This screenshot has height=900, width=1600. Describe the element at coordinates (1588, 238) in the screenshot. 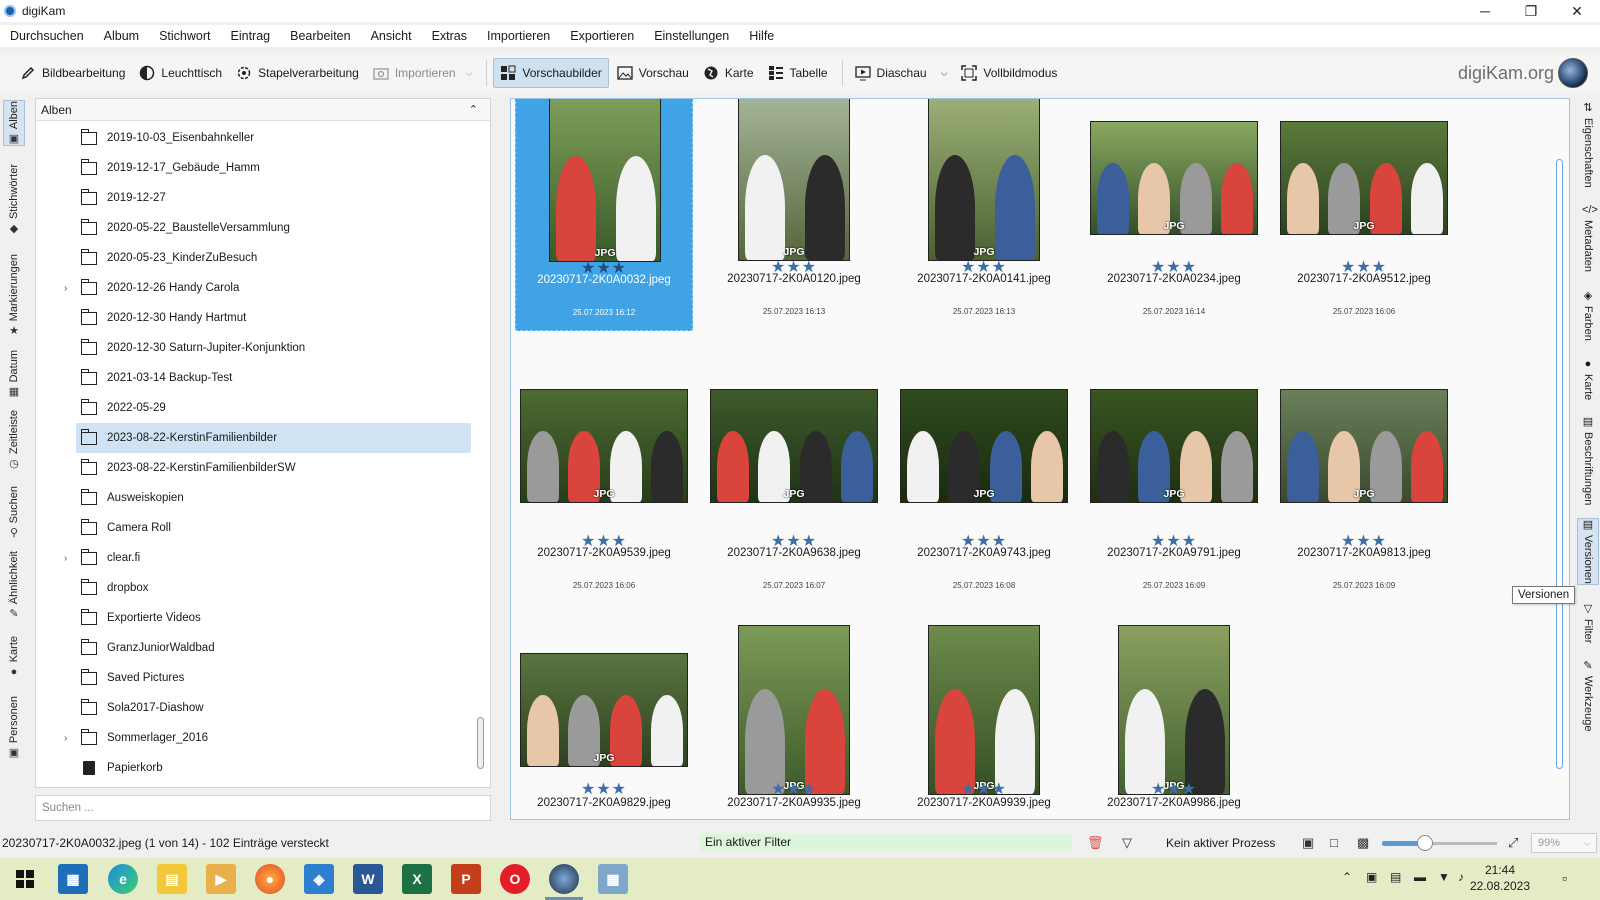

I see `tab-metadaten: </> Metadaten` at that location.